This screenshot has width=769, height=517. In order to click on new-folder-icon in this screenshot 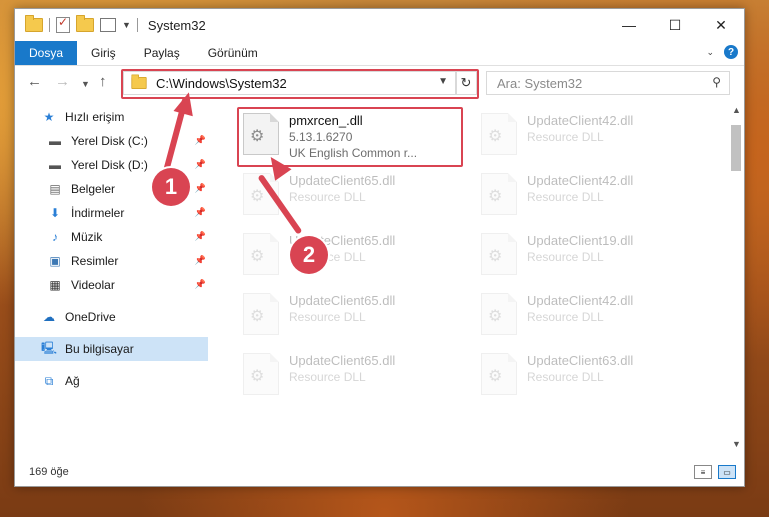, I will do `click(85, 23)`.